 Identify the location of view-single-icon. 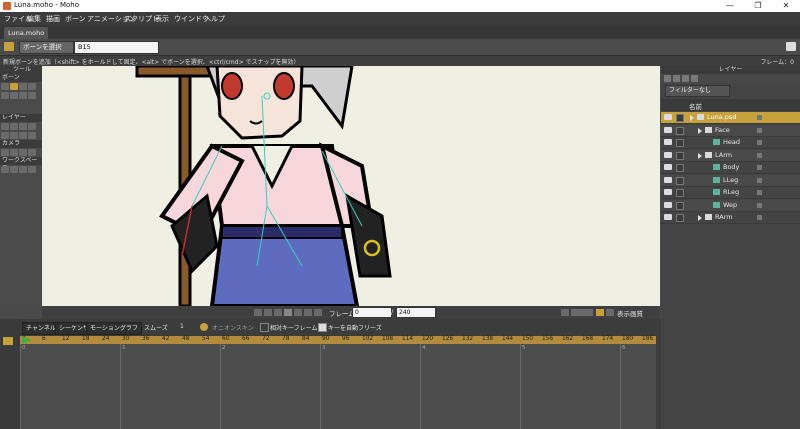
(565, 312).